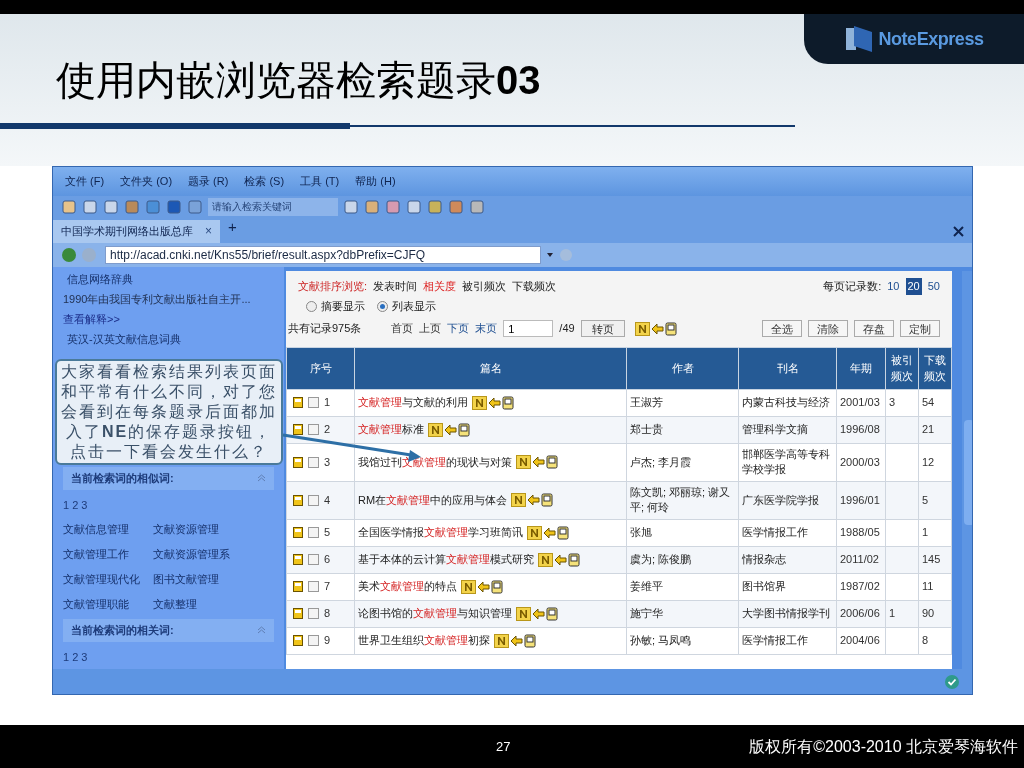  I want to click on menu-item: 文件夹 (O), so click(146, 181).